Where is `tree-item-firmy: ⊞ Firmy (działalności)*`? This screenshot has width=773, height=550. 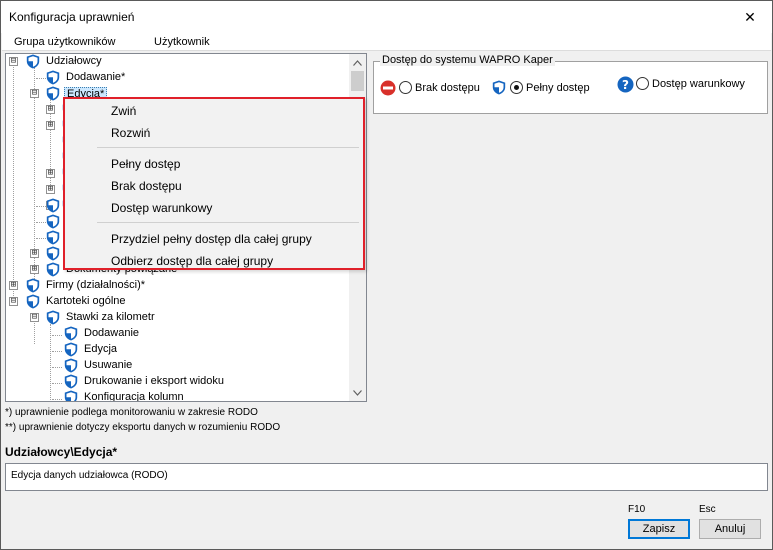
tree-item-firmy: ⊞ Firmy (działalności)* is located at coordinates (178, 286).